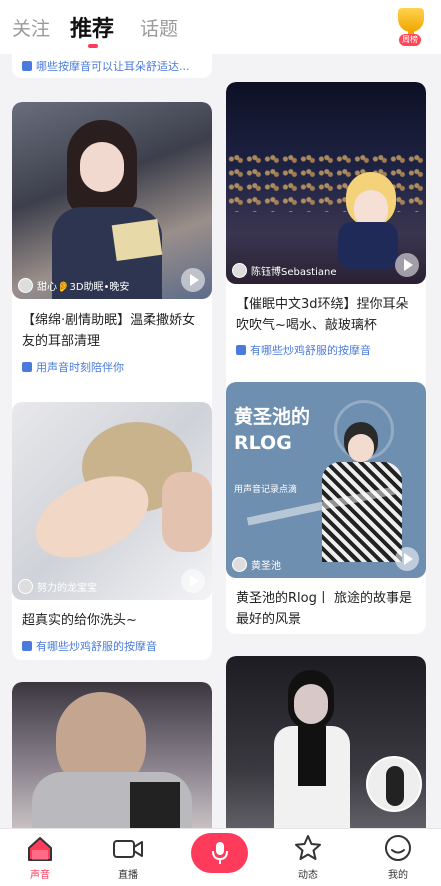 This screenshot has width=441, height=886. Describe the element at coordinates (324, 609) in the screenshot. I see `card-title: 黄圣池的Rlog丨 旅途的故事是最好的风景` at that location.